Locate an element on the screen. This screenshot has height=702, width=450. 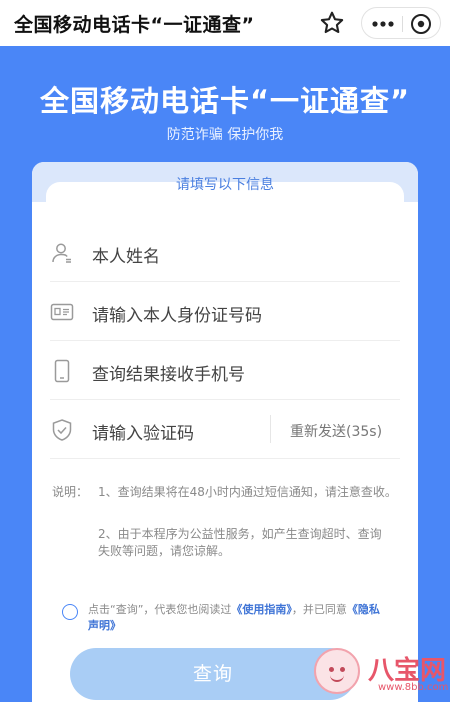
name-field-placeholder: 本人姓名 is located at coordinates (126, 257).